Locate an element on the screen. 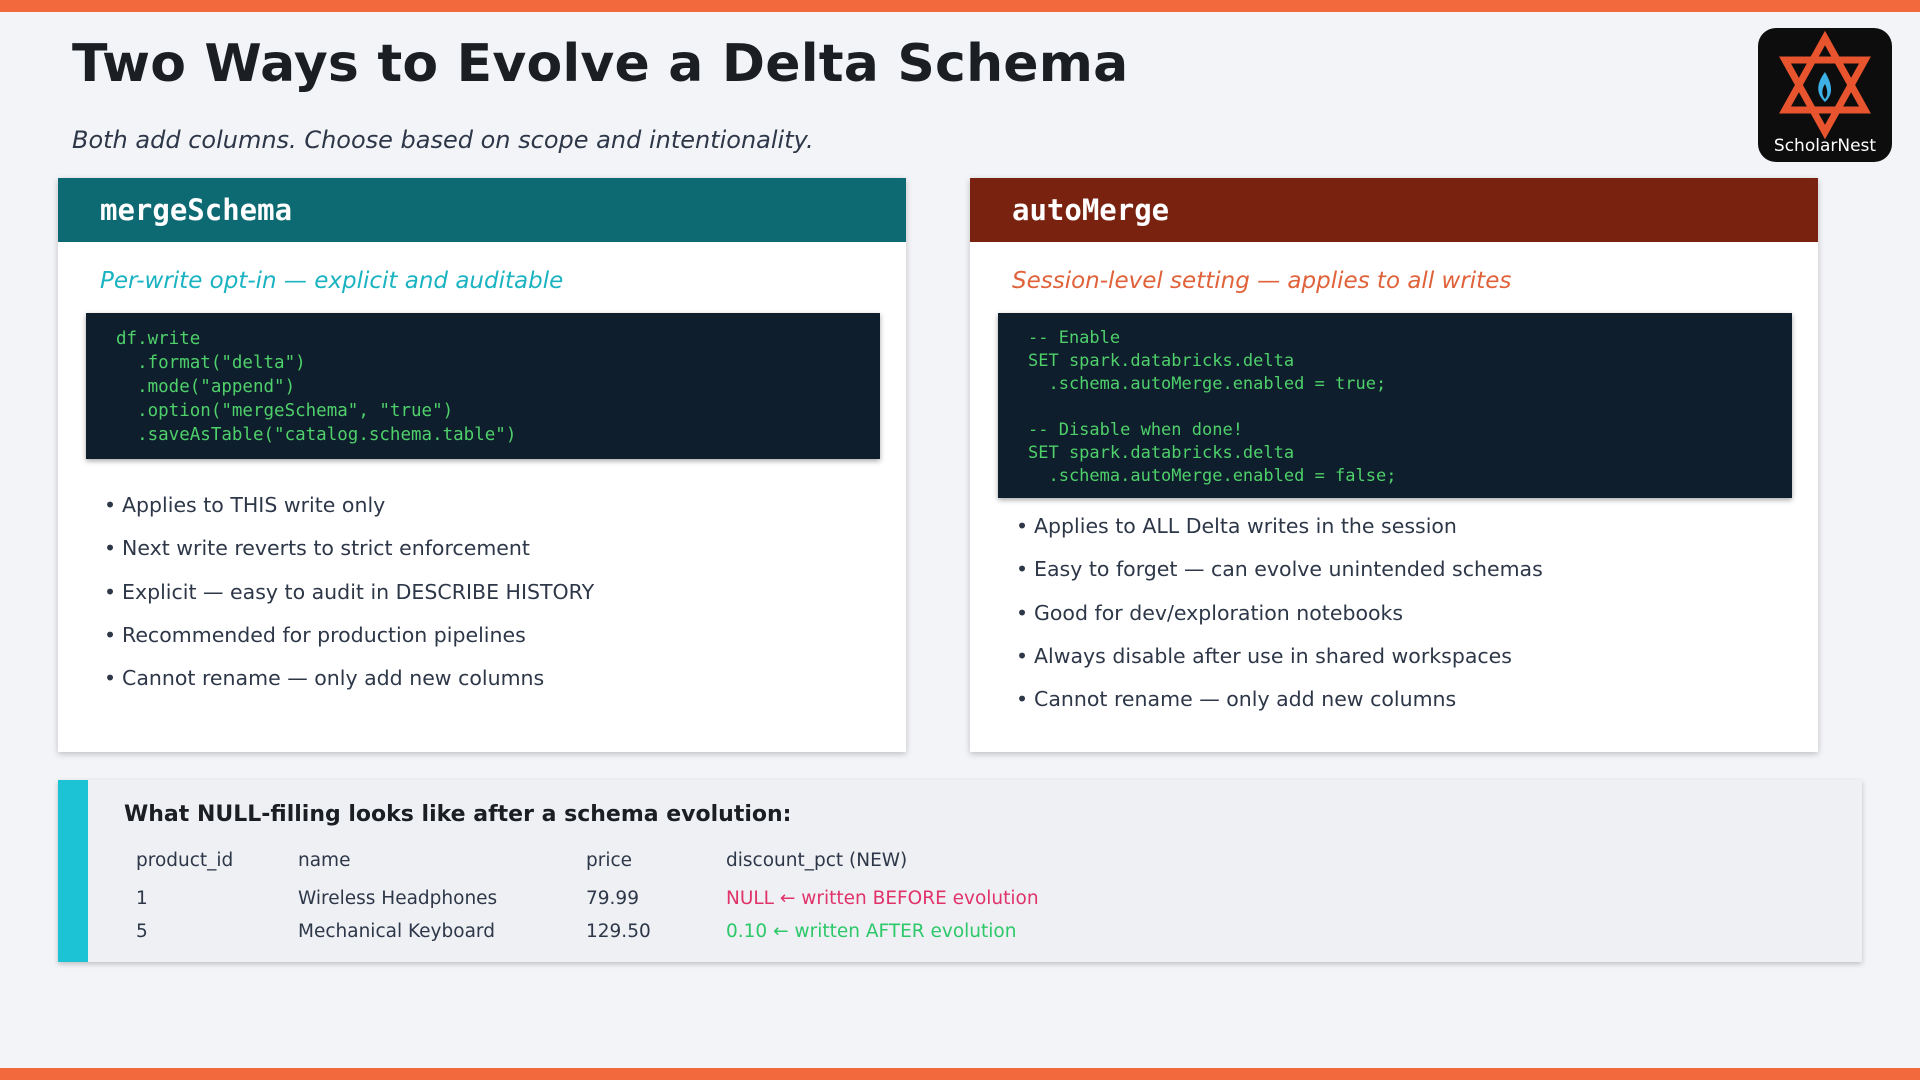 Image resolution: width=1920 pixels, height=1080 pixels. table-cell-discount-null: NULL ← written BEFORE evolution is located at coordinates (882, 898).